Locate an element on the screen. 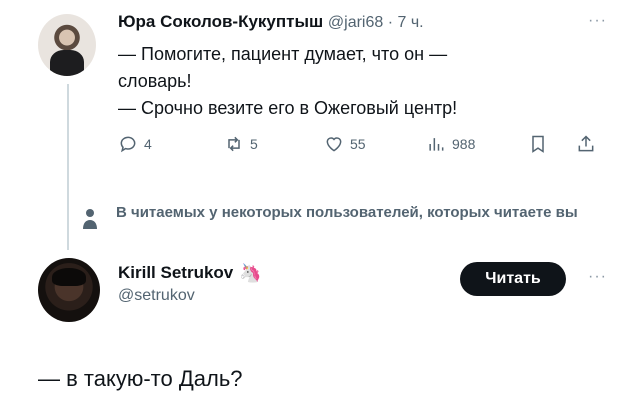 Image resolution: width=640 pixels, height=410 pixels. author-name-row: Kirill Setrukov 🦄 is located at coordinates (190, 273).